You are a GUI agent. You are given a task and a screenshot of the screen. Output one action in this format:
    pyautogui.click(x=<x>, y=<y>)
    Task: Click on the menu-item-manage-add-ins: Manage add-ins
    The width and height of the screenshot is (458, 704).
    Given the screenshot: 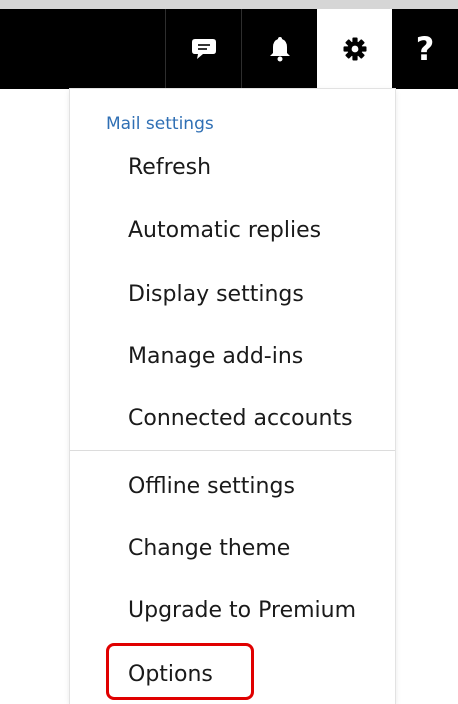 What is the action you would take?
    pyautogui.click(x=232, y=356)
    